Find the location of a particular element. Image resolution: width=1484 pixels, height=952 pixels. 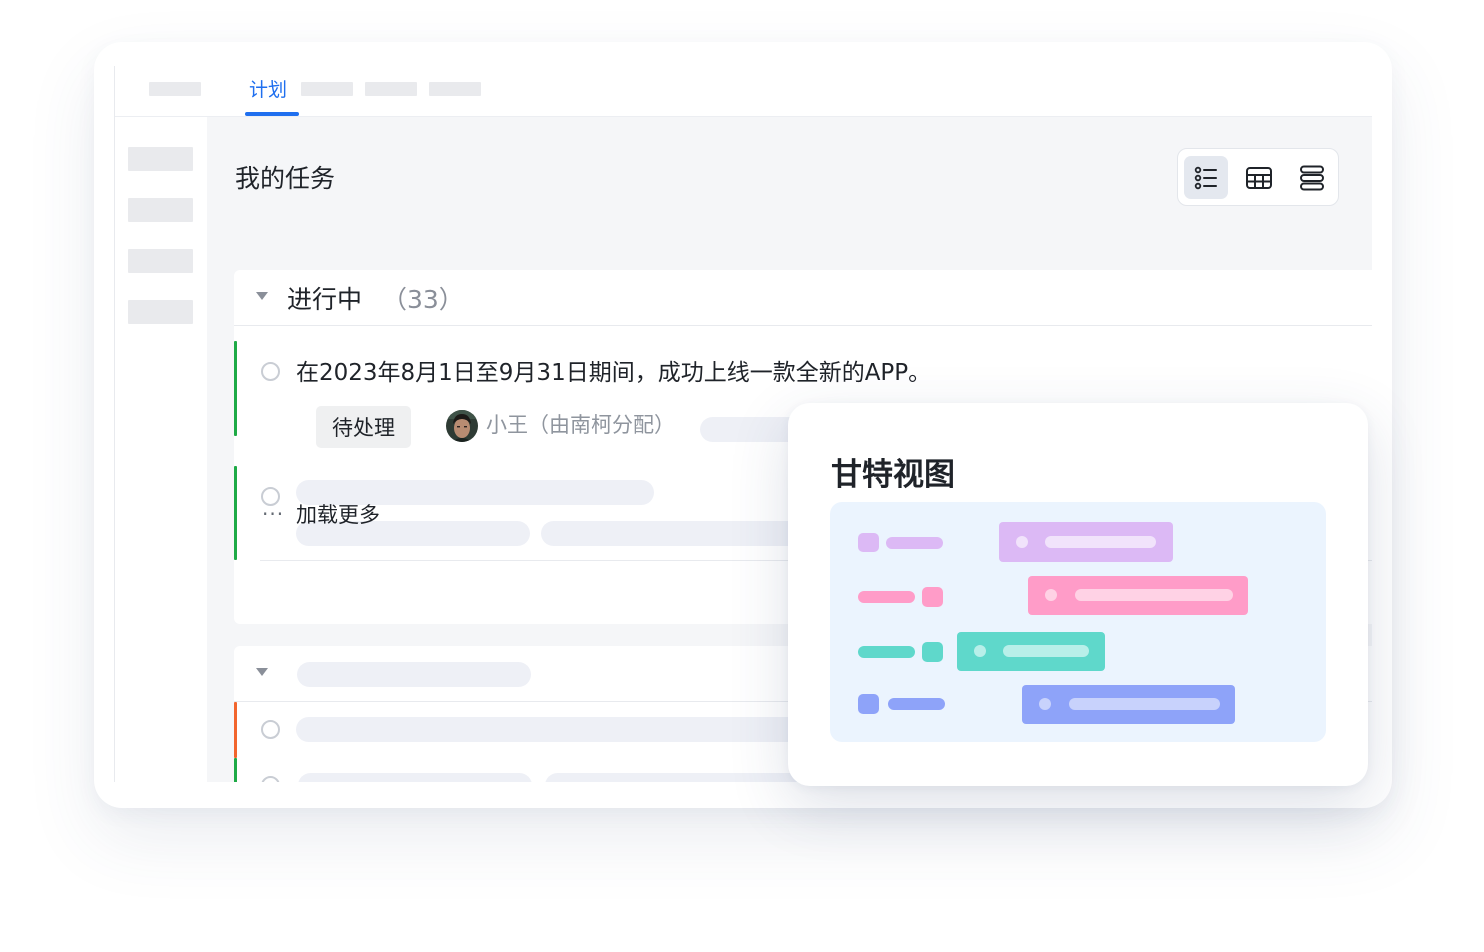

more-dots-icon: ··· is located at coordinates (273, 514).